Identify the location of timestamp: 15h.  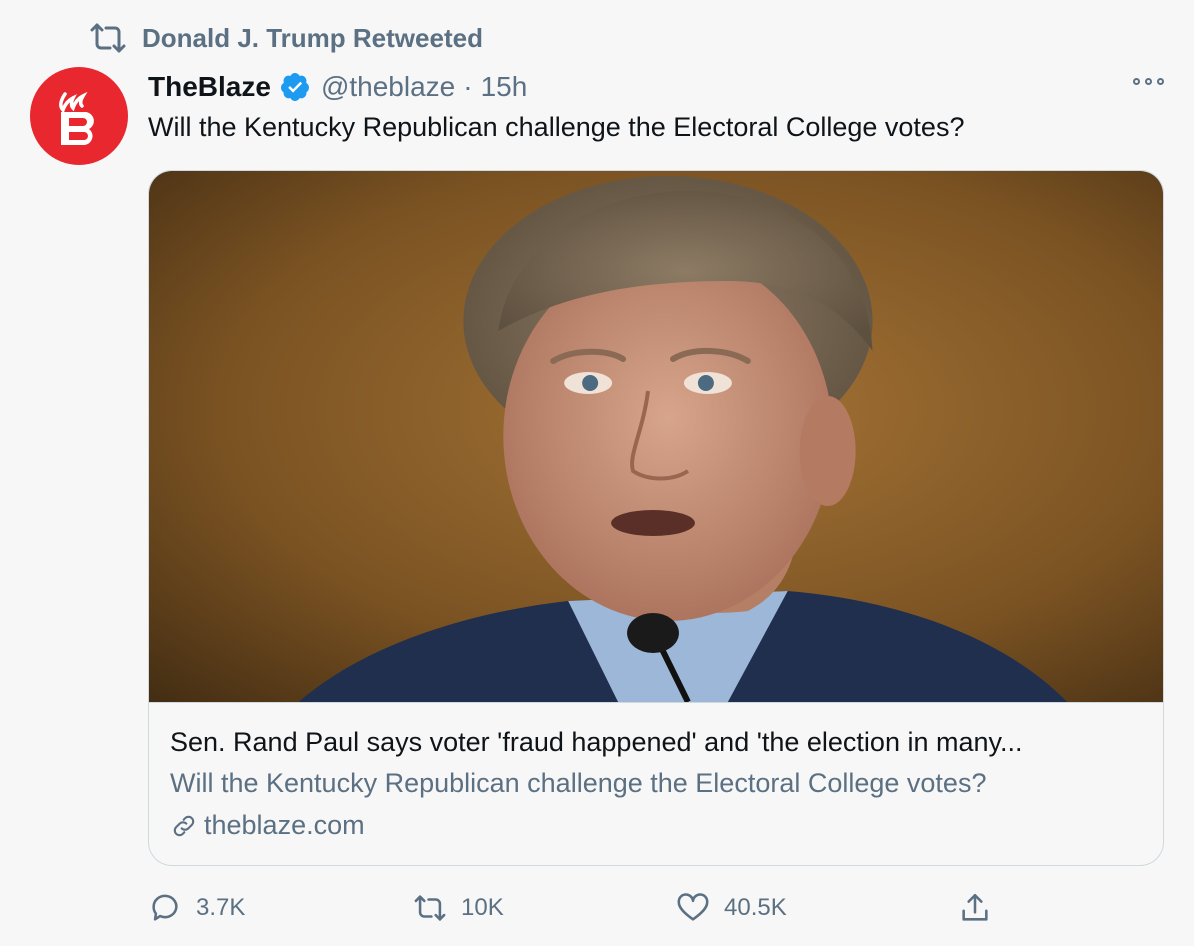
(504, 87).